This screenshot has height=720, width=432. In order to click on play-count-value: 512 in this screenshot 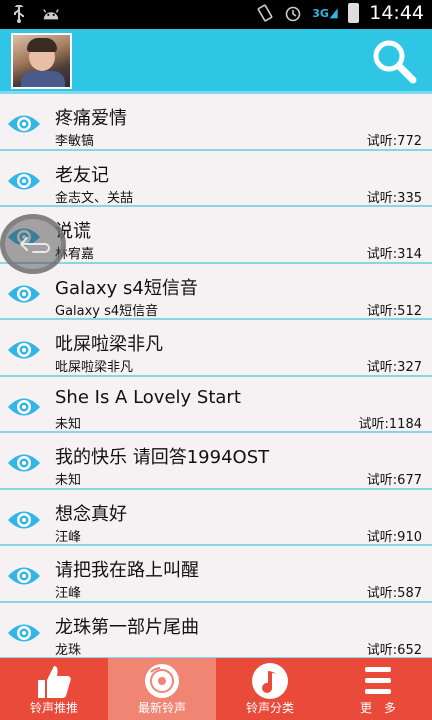, I will do `click(409, 311)`.